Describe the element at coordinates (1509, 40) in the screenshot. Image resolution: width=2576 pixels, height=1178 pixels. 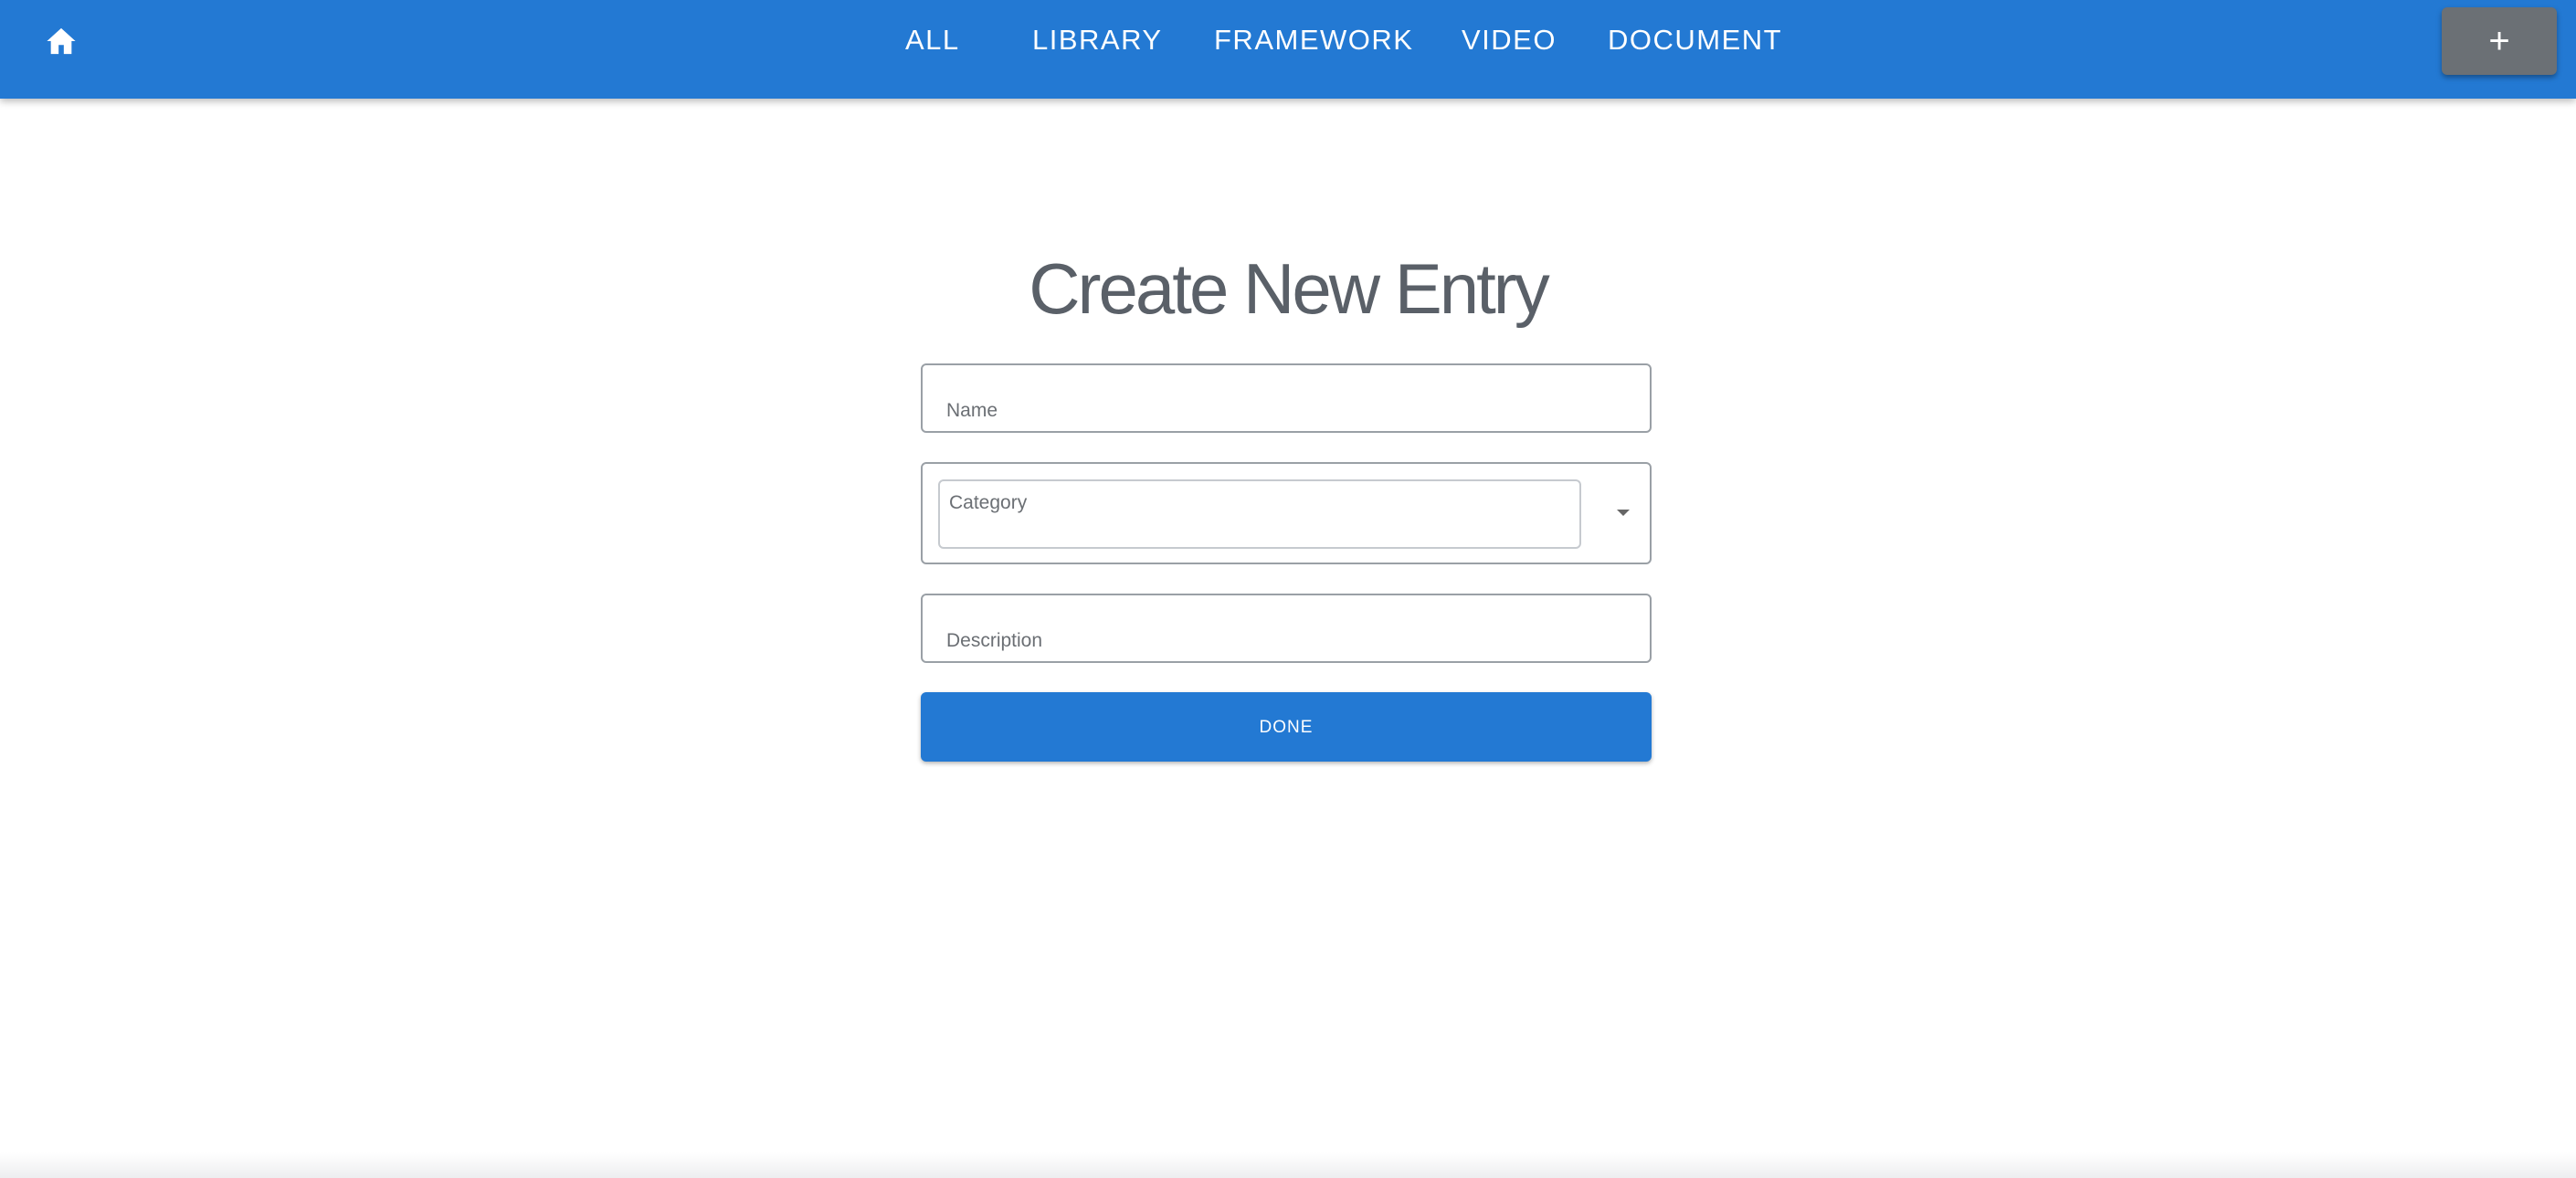
I see `tab-video: VIDEO` at that location.